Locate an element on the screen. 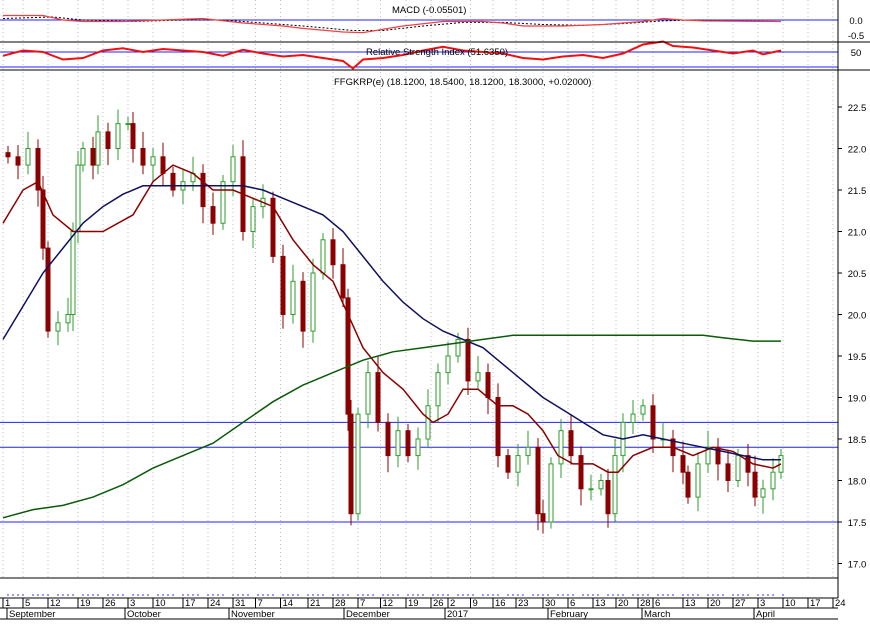 This screenshot has height=625, width=870. x-tick-label: 5 is located at coordinates (27, 603).